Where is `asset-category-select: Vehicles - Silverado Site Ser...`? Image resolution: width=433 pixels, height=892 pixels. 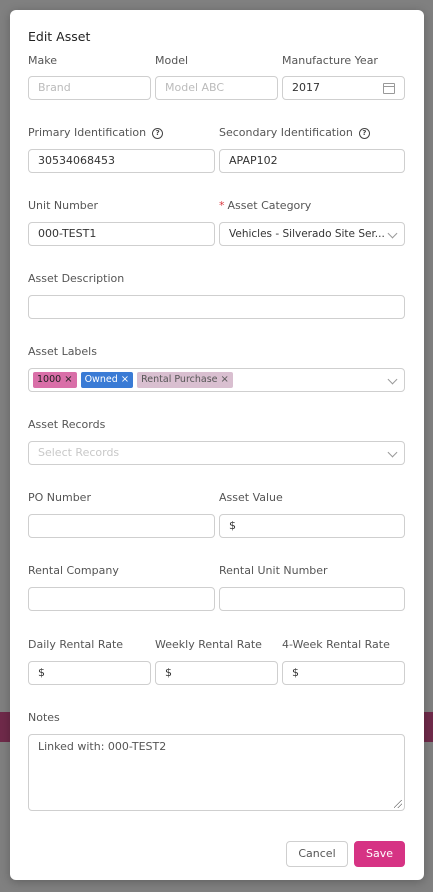 asset-category-select: Vehicles - Silverado Site Ser... is located at coordinates (312, 234).